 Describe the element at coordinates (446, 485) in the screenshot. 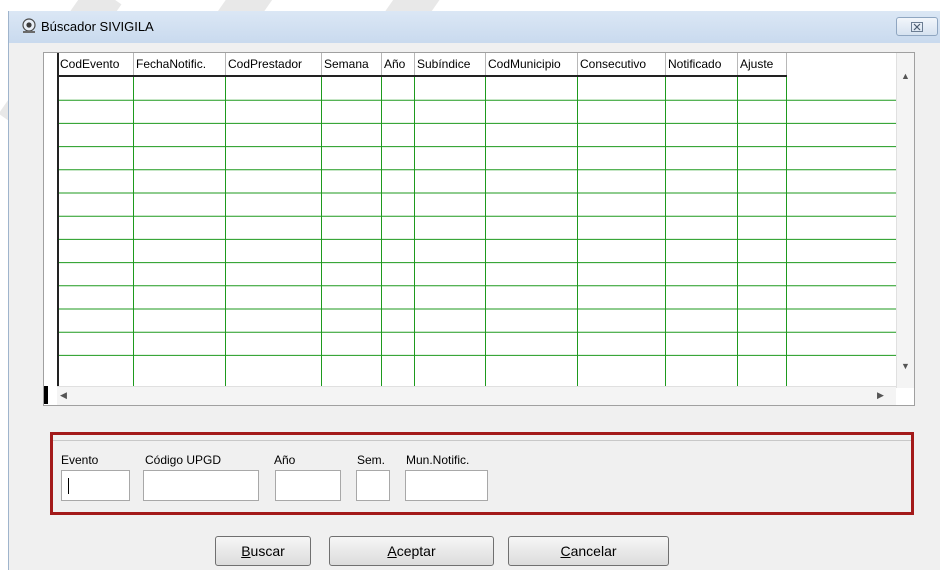

I see `mun-notific-input` at that location.